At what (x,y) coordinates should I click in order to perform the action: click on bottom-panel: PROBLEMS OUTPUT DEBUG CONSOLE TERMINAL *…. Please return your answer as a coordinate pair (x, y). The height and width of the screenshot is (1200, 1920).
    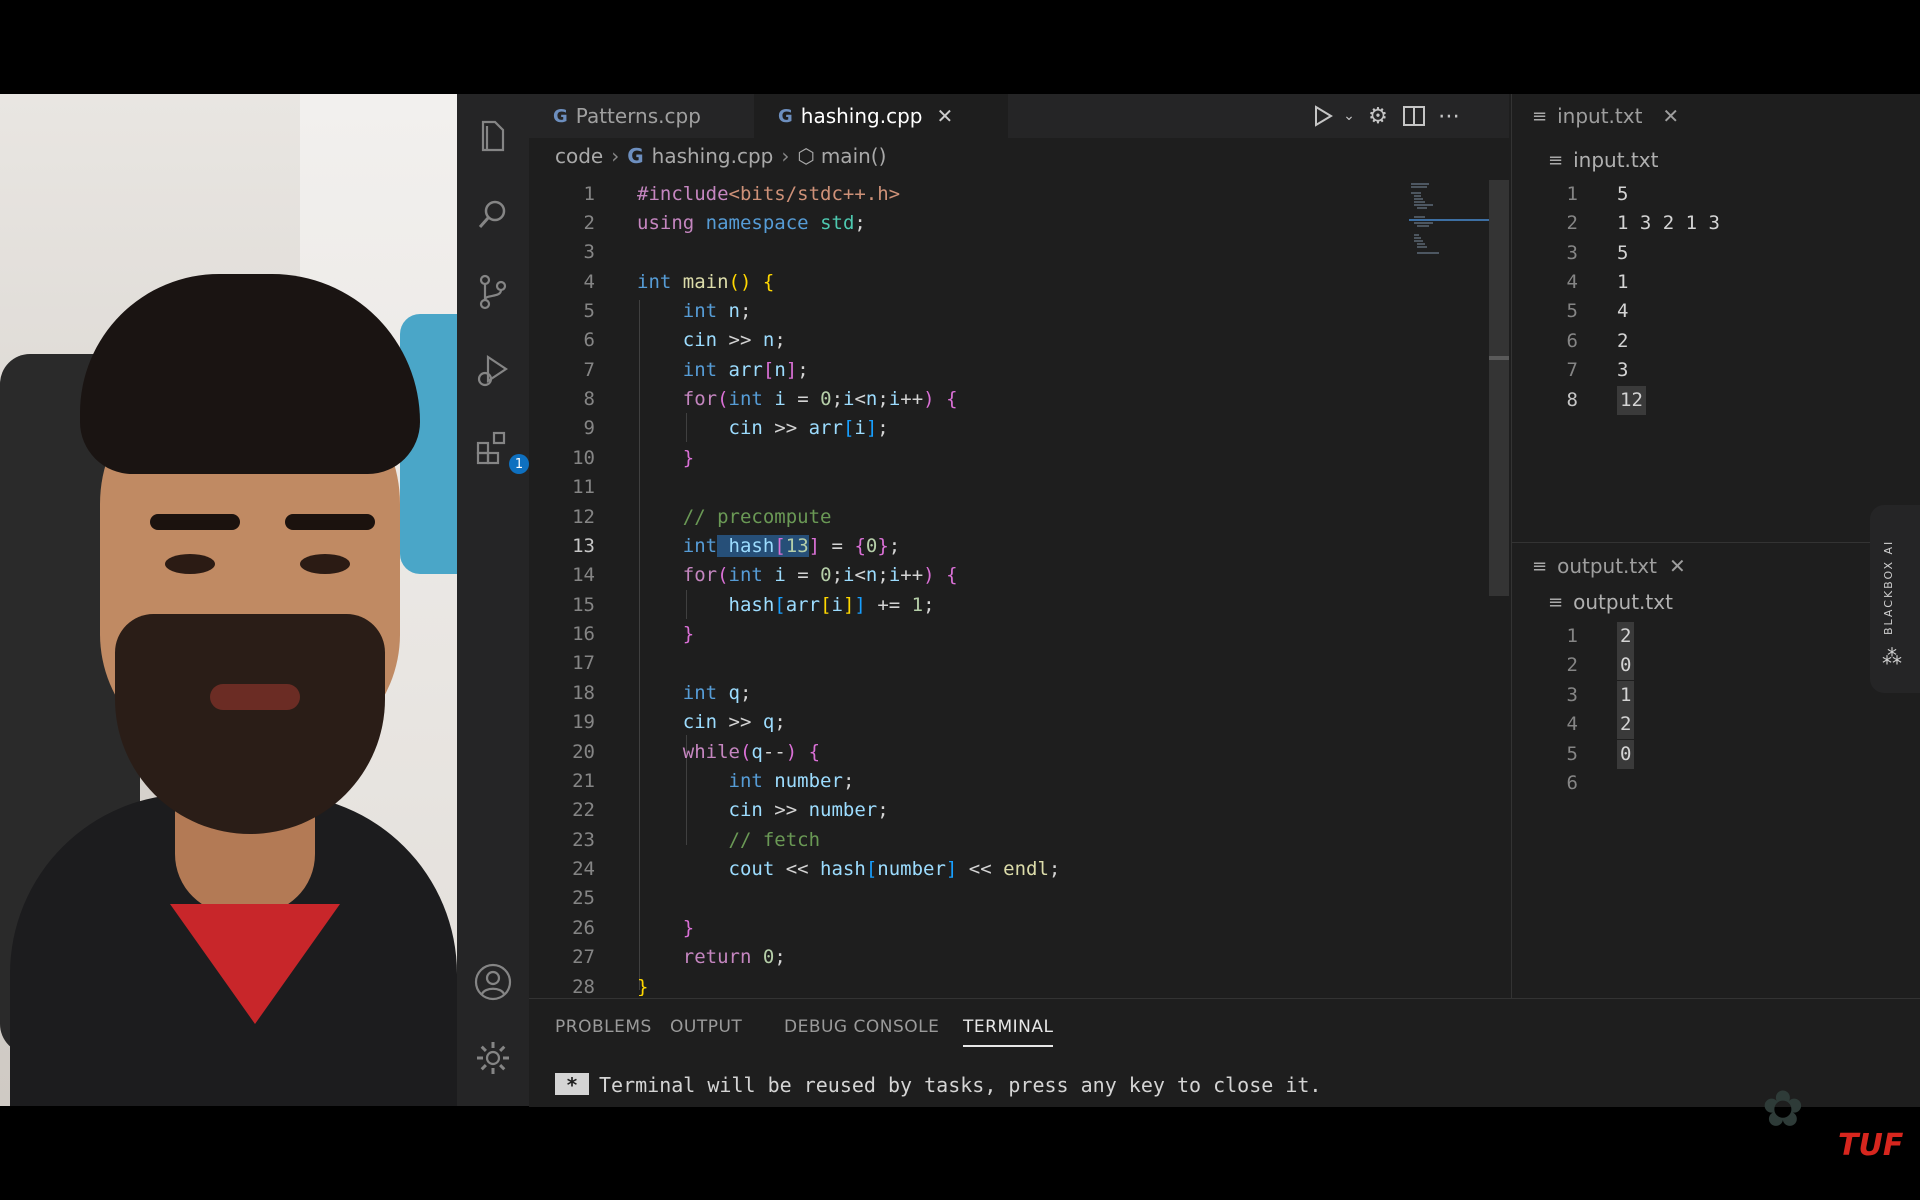
    Looking at the image, I should click on (1224, 1052).